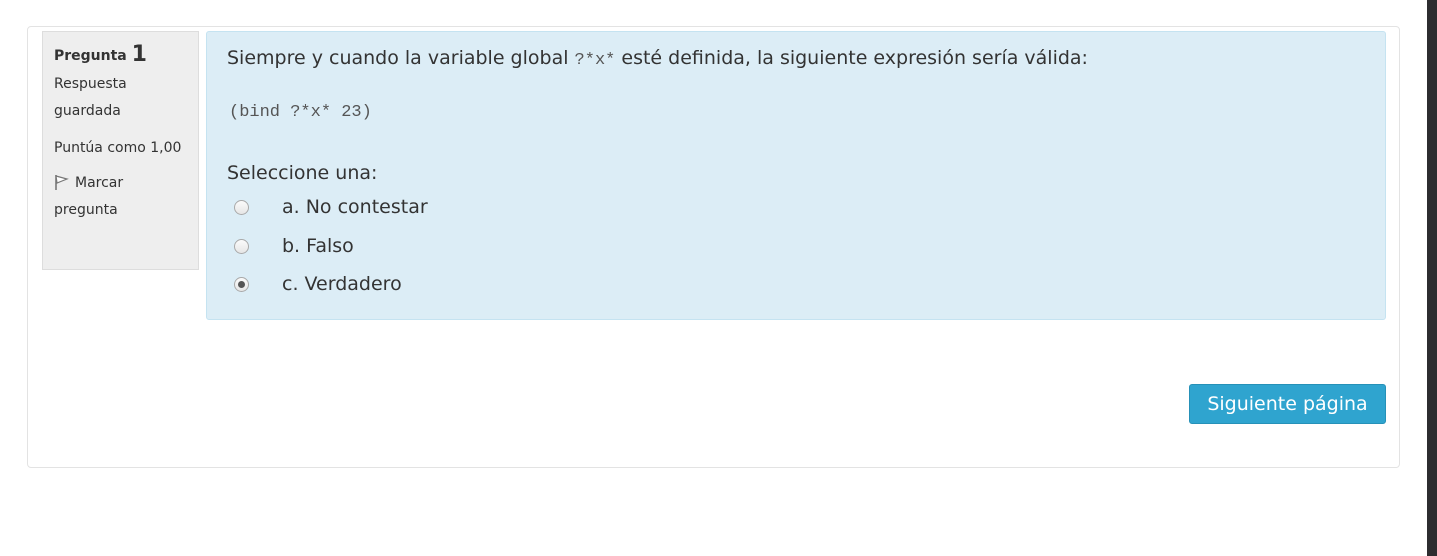 The image size is (1437, 556). What do you see at coordinates (241, 284) in the screenshot?
I see `radio-button-c` at bounding box center [241, 284].